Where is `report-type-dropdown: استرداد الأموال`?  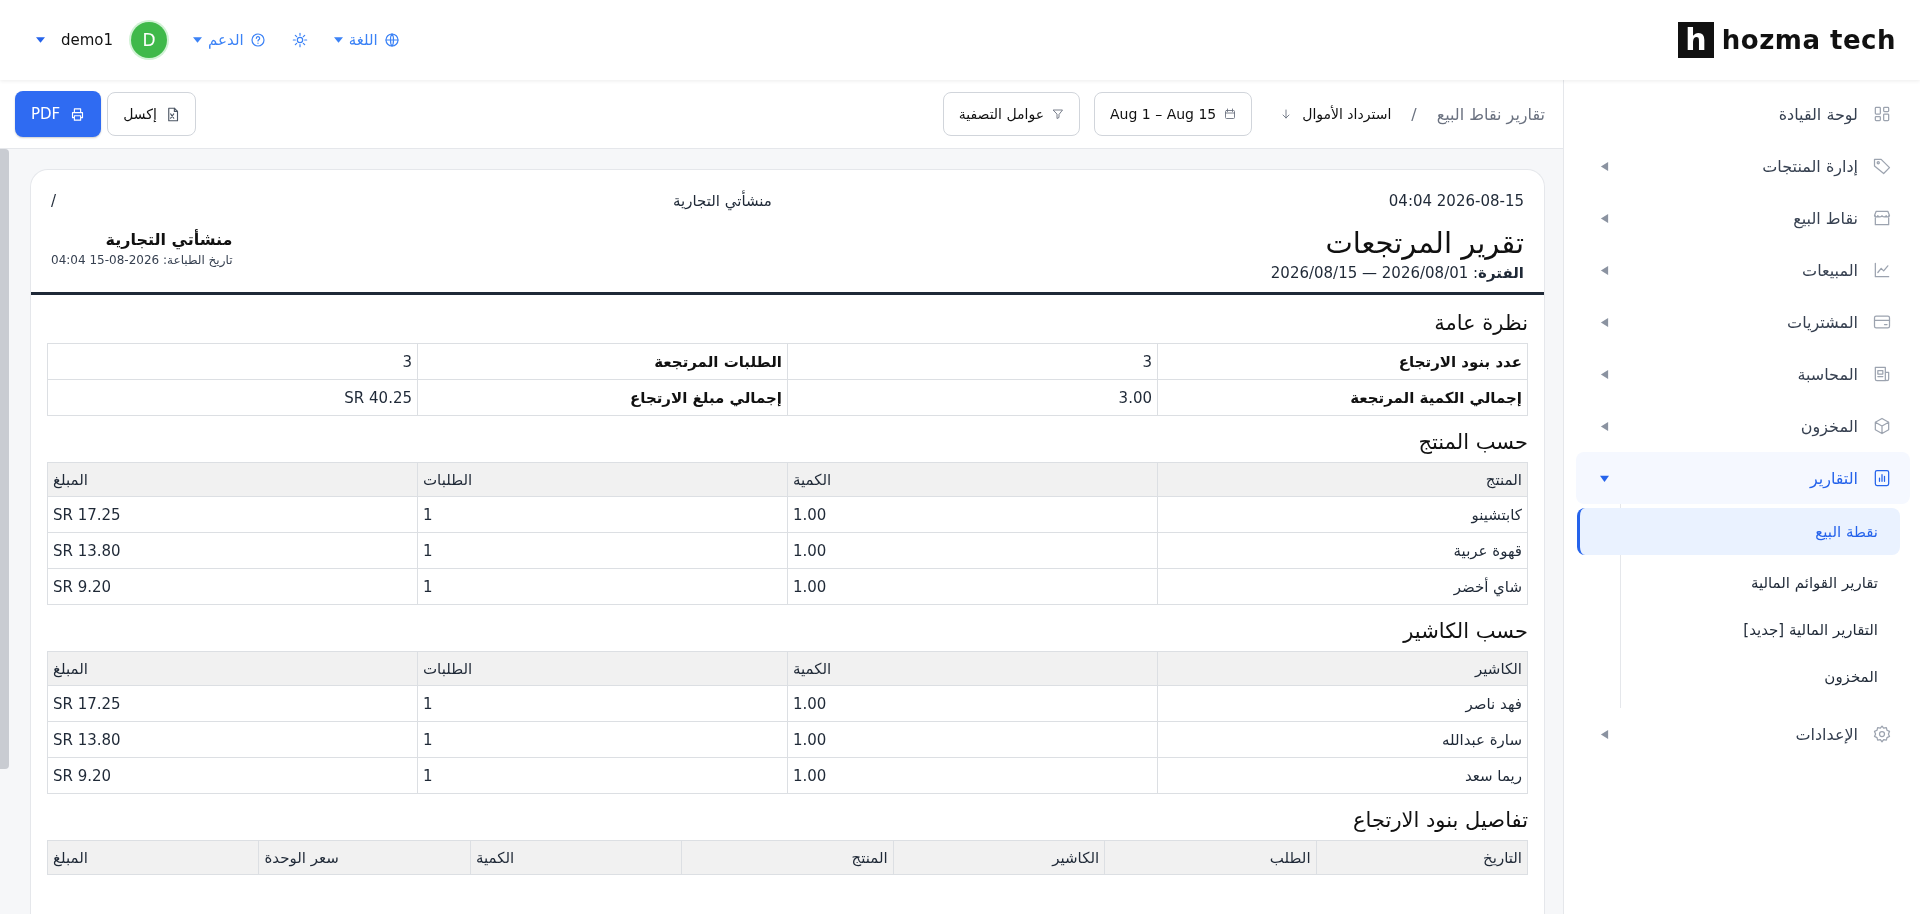 report-type-dropdown: استرداد الأموال is located at coordinates (1336, 114).